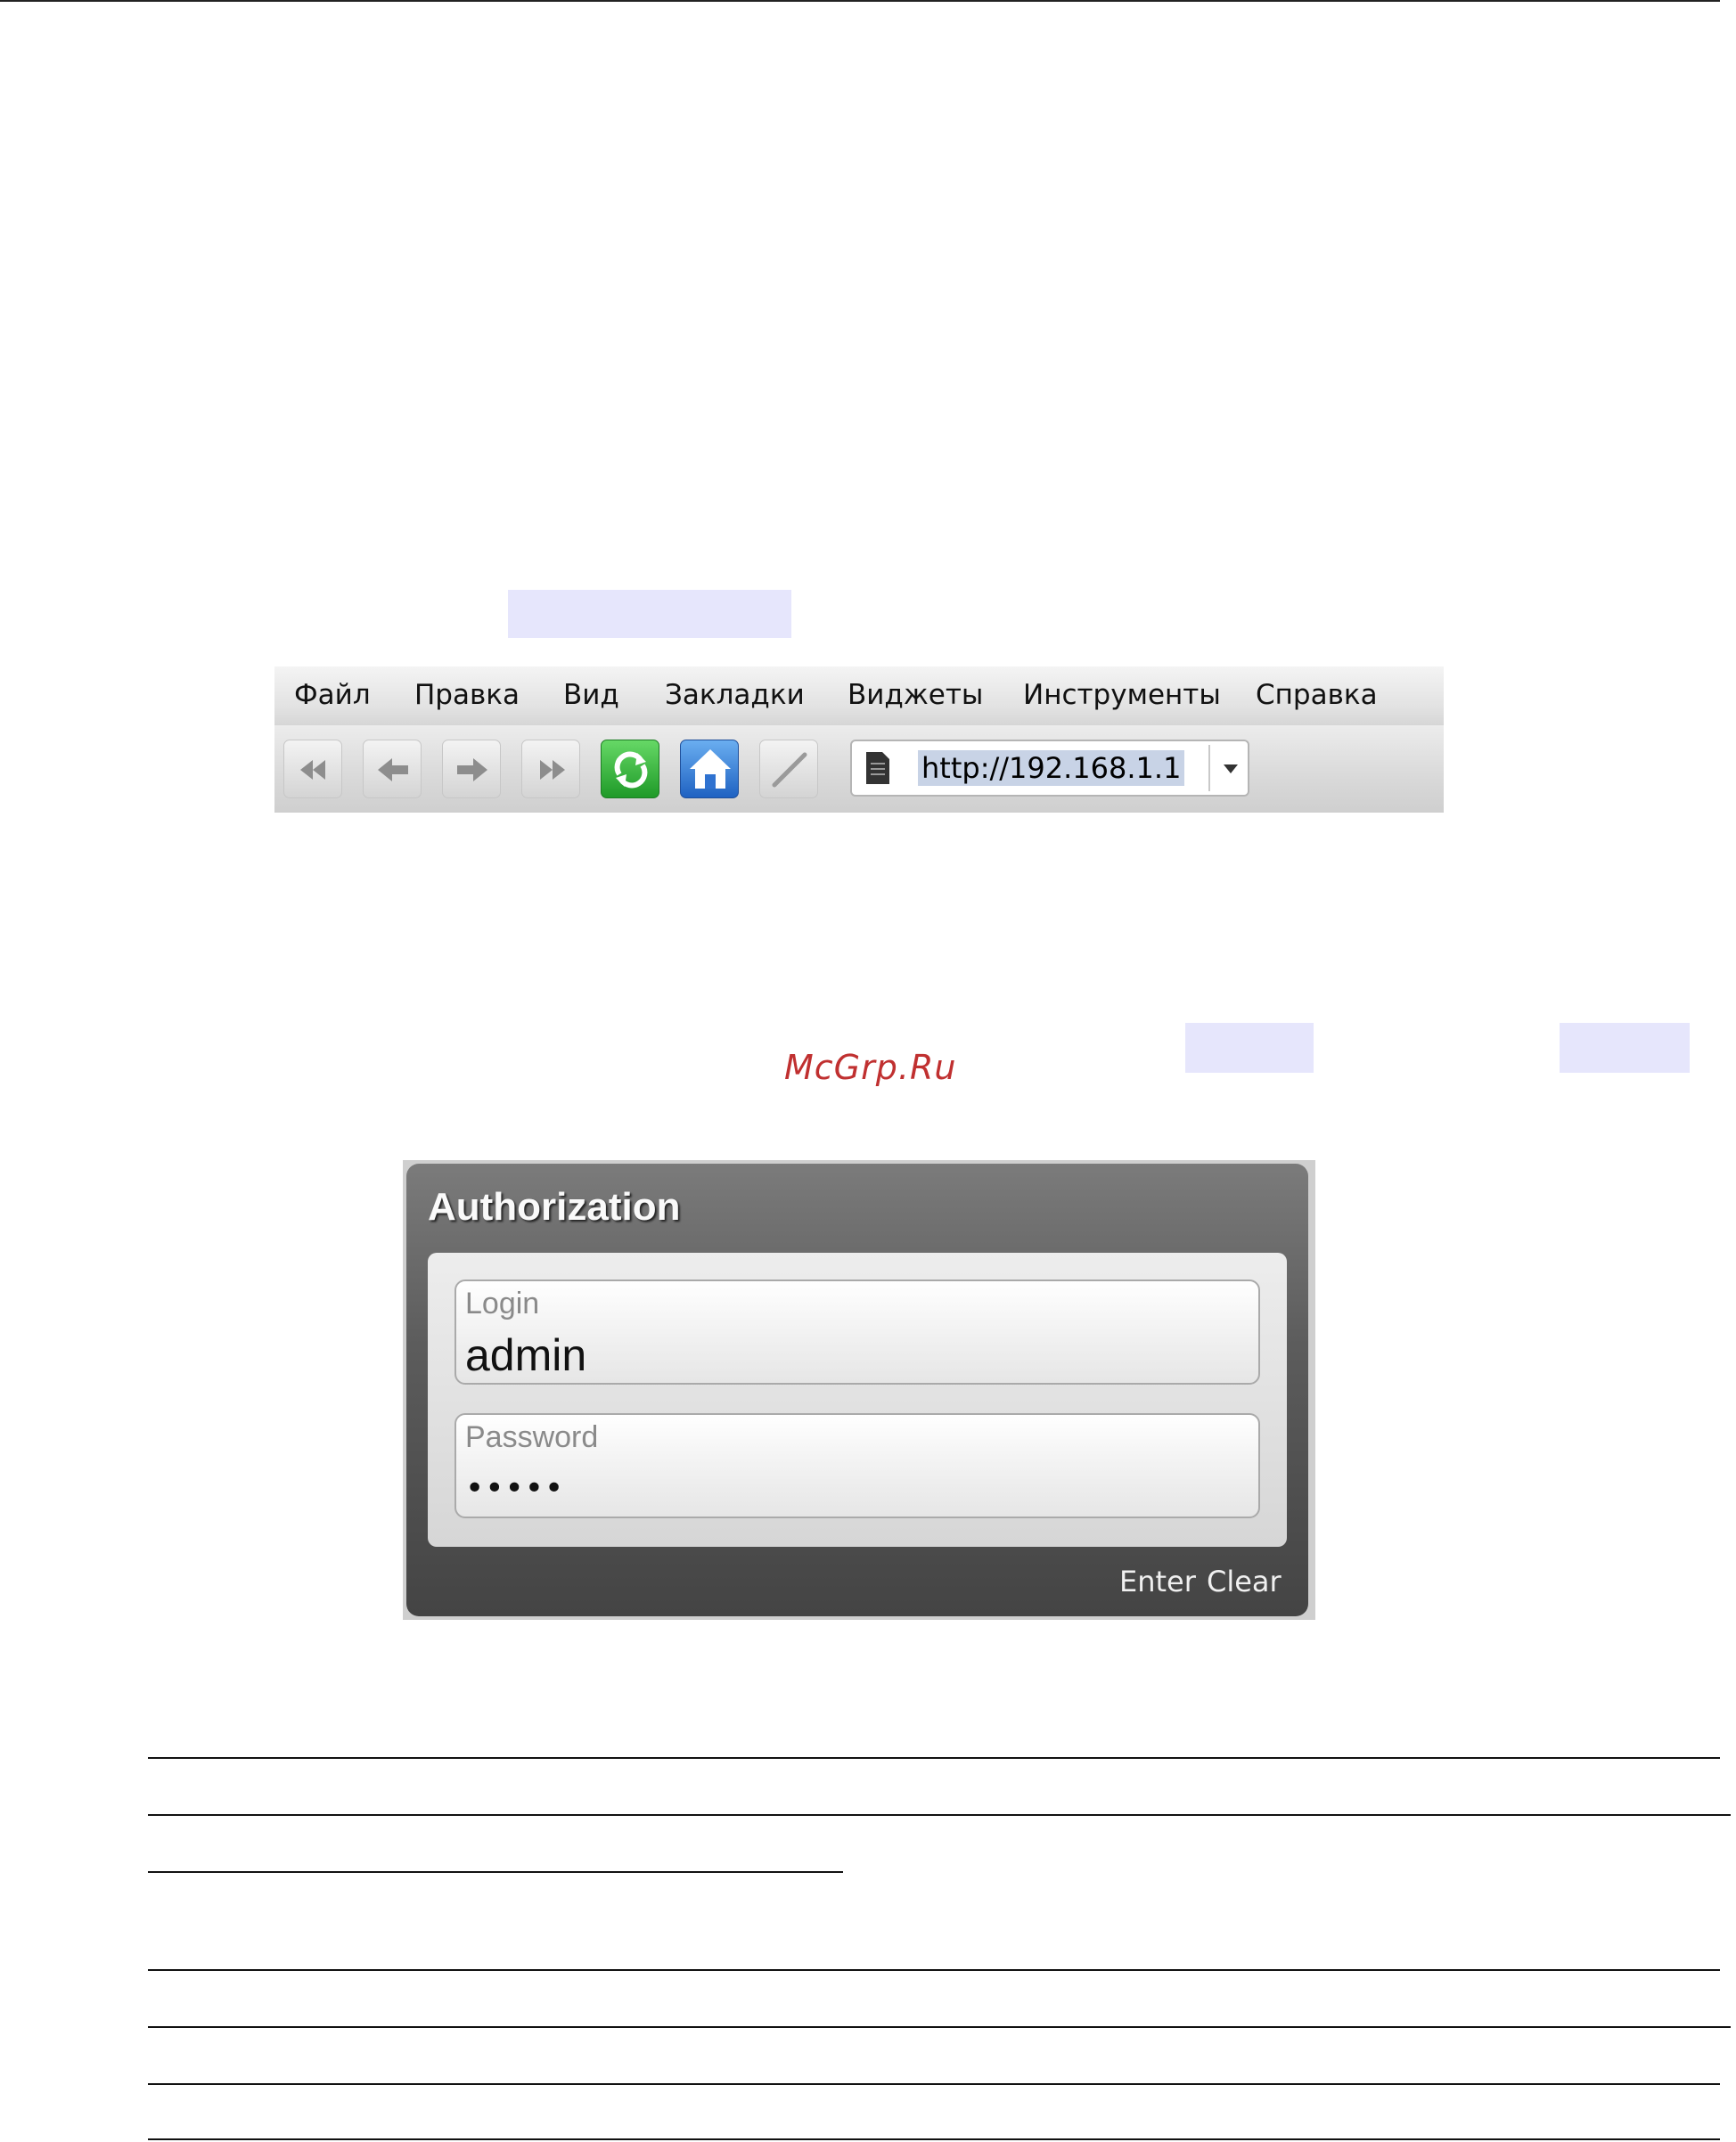 This screenshot has width=1736, height=2142. What do you see at coordinates (735, 695) in the screenshot?
I see `menu-bookmarks: Закладки` at bounding box center [735, 695].